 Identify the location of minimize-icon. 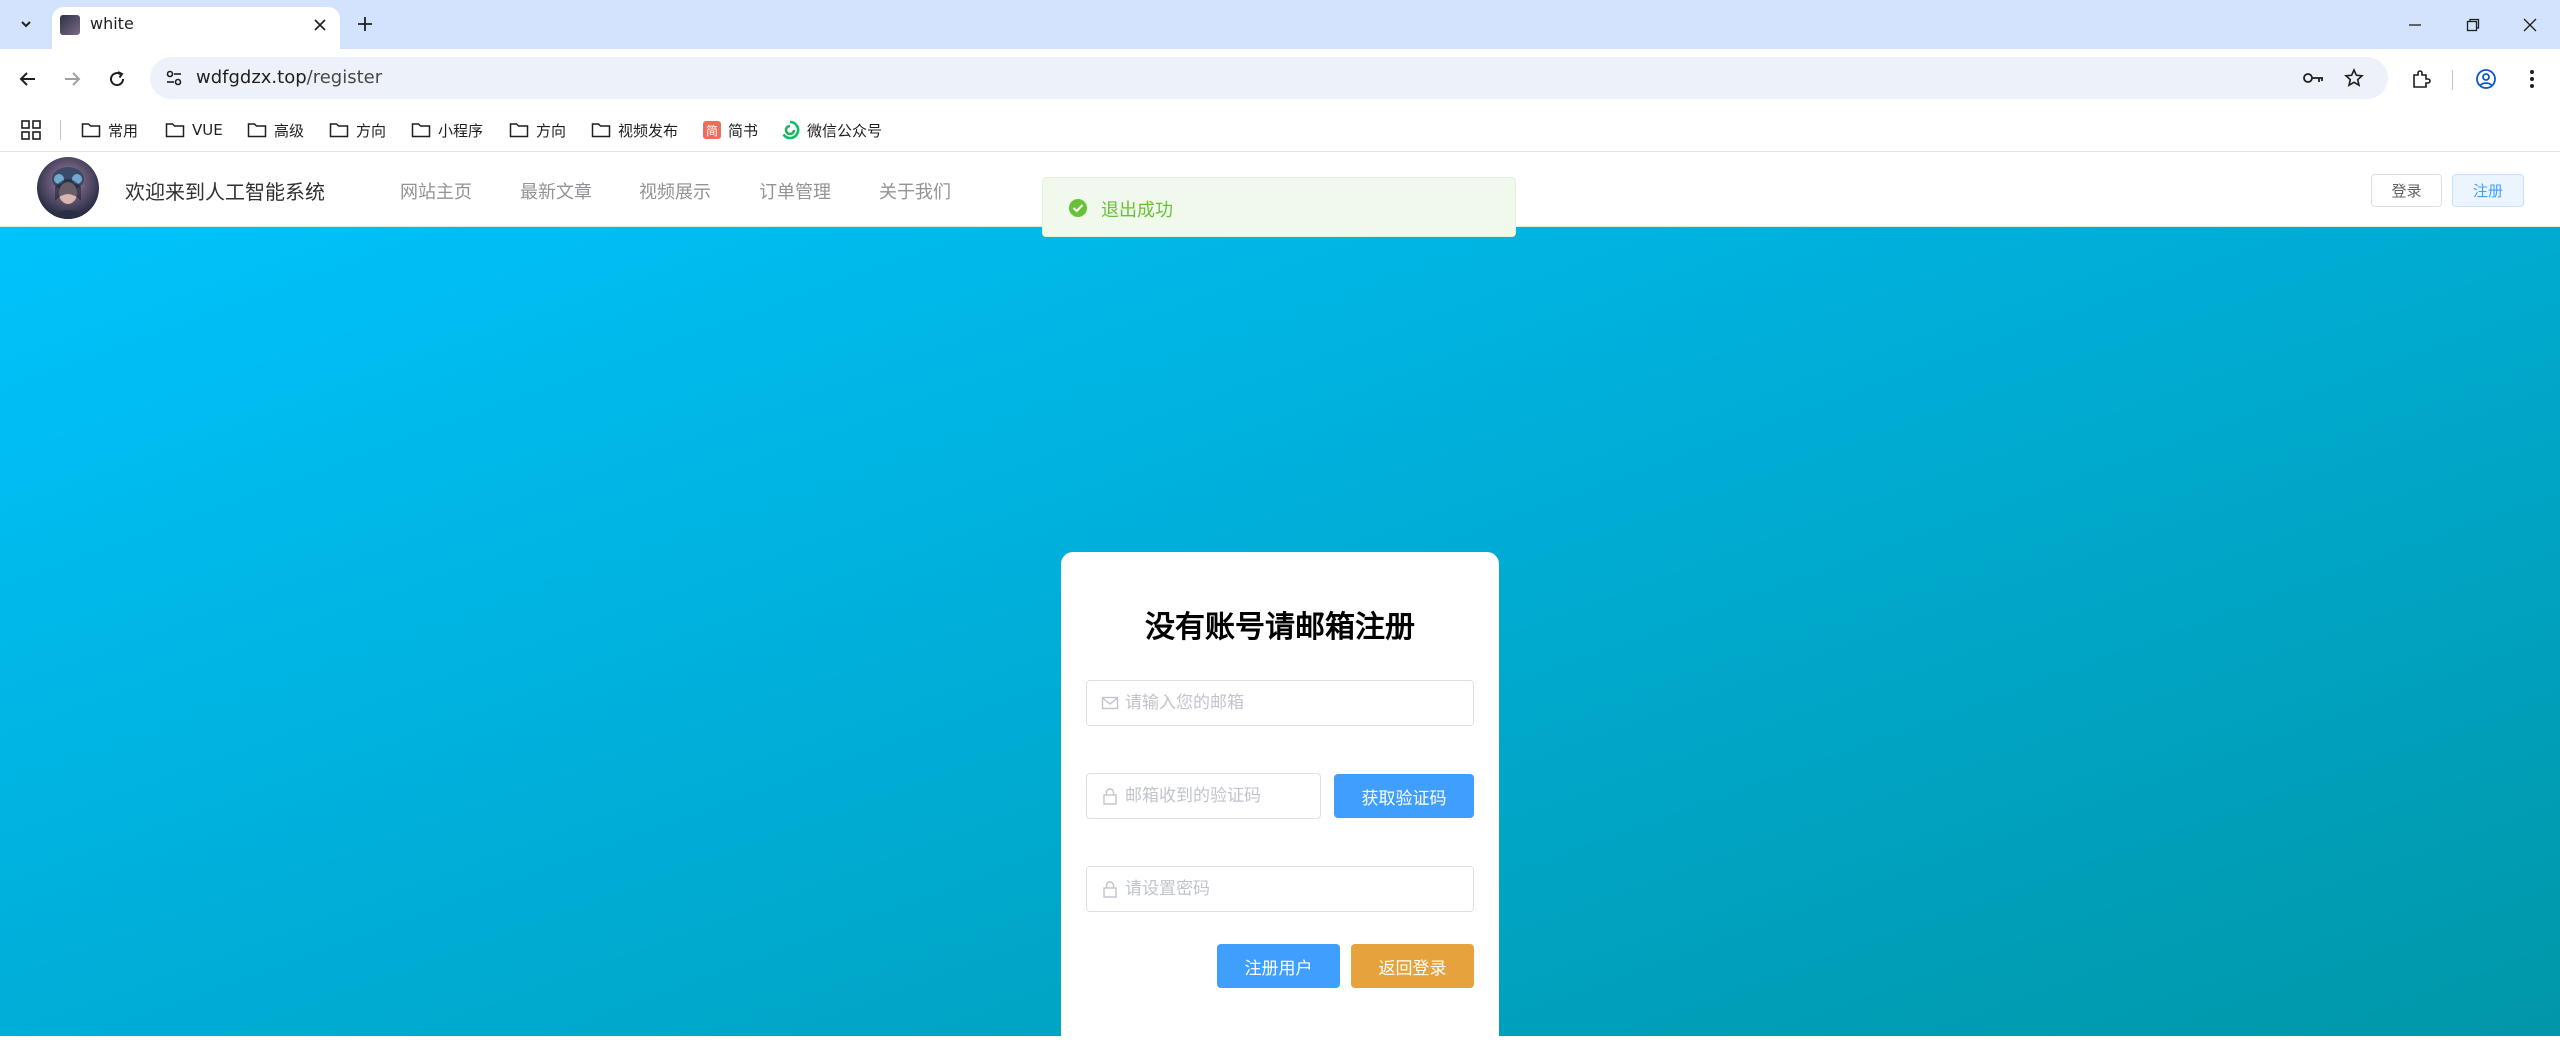
(2415, 24).